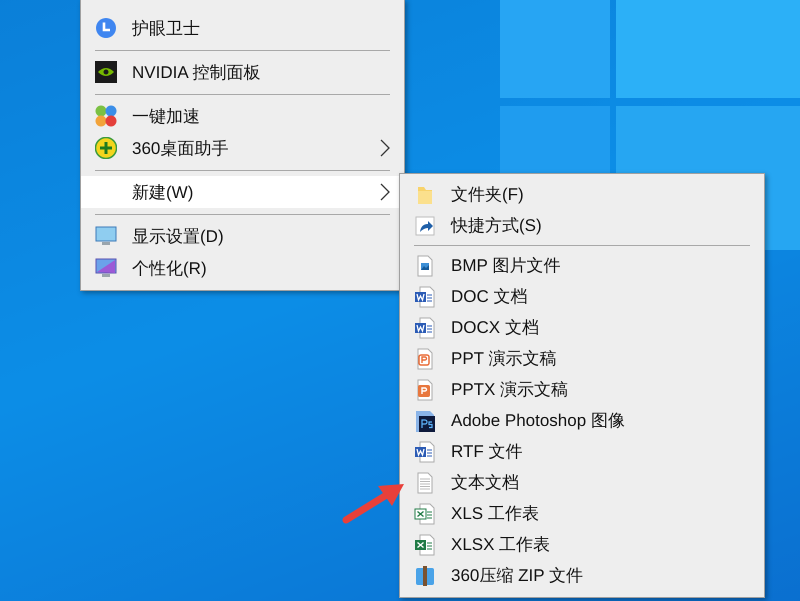  What do you see at coordinates (582, 575) in the screenshot?
I see `menu-item: 360压缩 ZIP 文件` at bounding box center [582, 575].